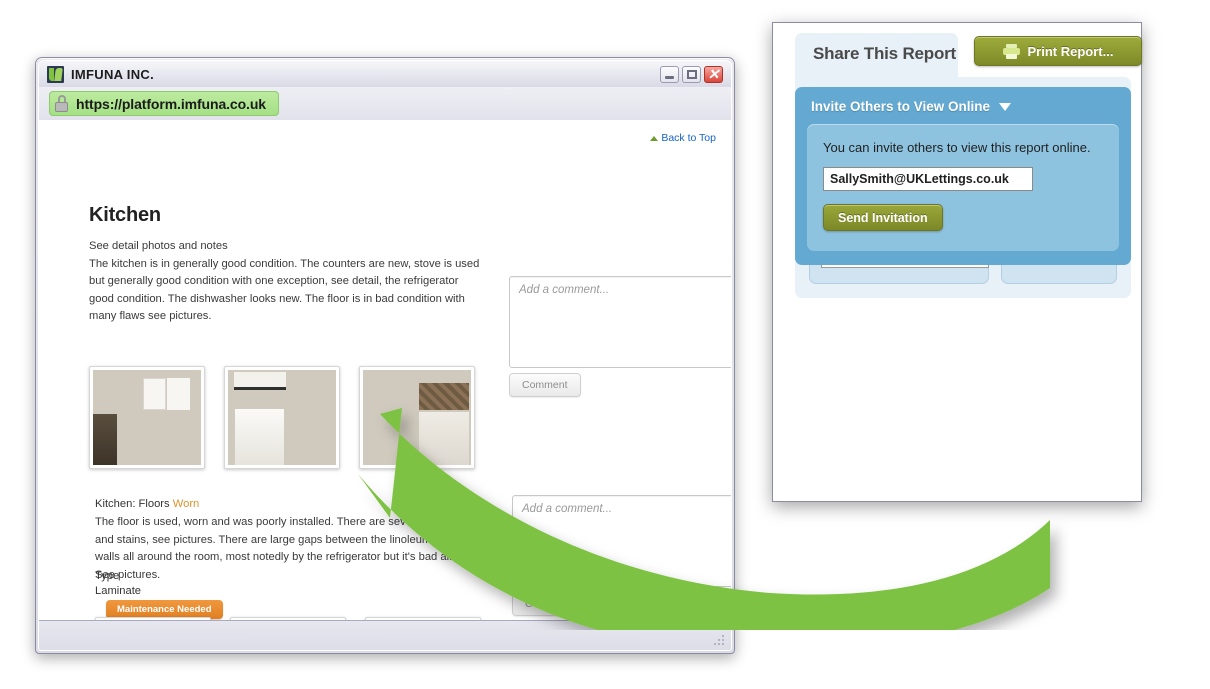 Image resolution: width=1210 pixels, height=689 pixels. Describe the element at coordinates (688, 138) in the screenshot. I see `back-to-top-label: Back to Top` at that location.